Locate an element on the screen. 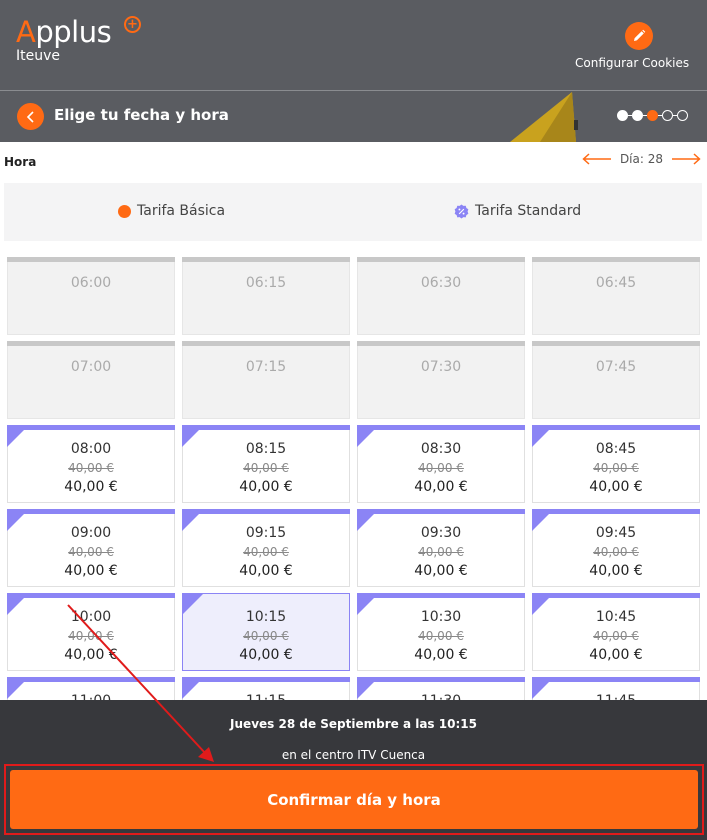  time-slot: 10:45 40,00 € 40,00 € is located at coordinates (616, 632).